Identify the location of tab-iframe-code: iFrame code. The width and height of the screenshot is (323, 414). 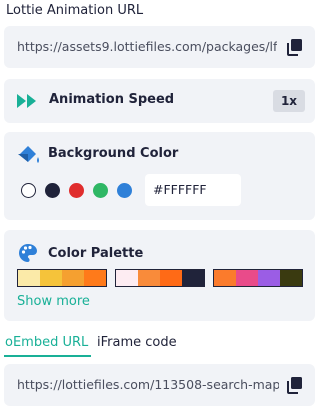
(137, 342).